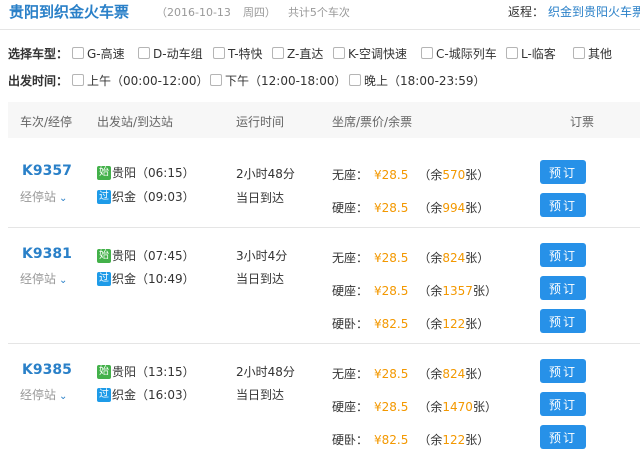  I want to click on page-title: 贵阳到织金火车票, so click(69, 12).